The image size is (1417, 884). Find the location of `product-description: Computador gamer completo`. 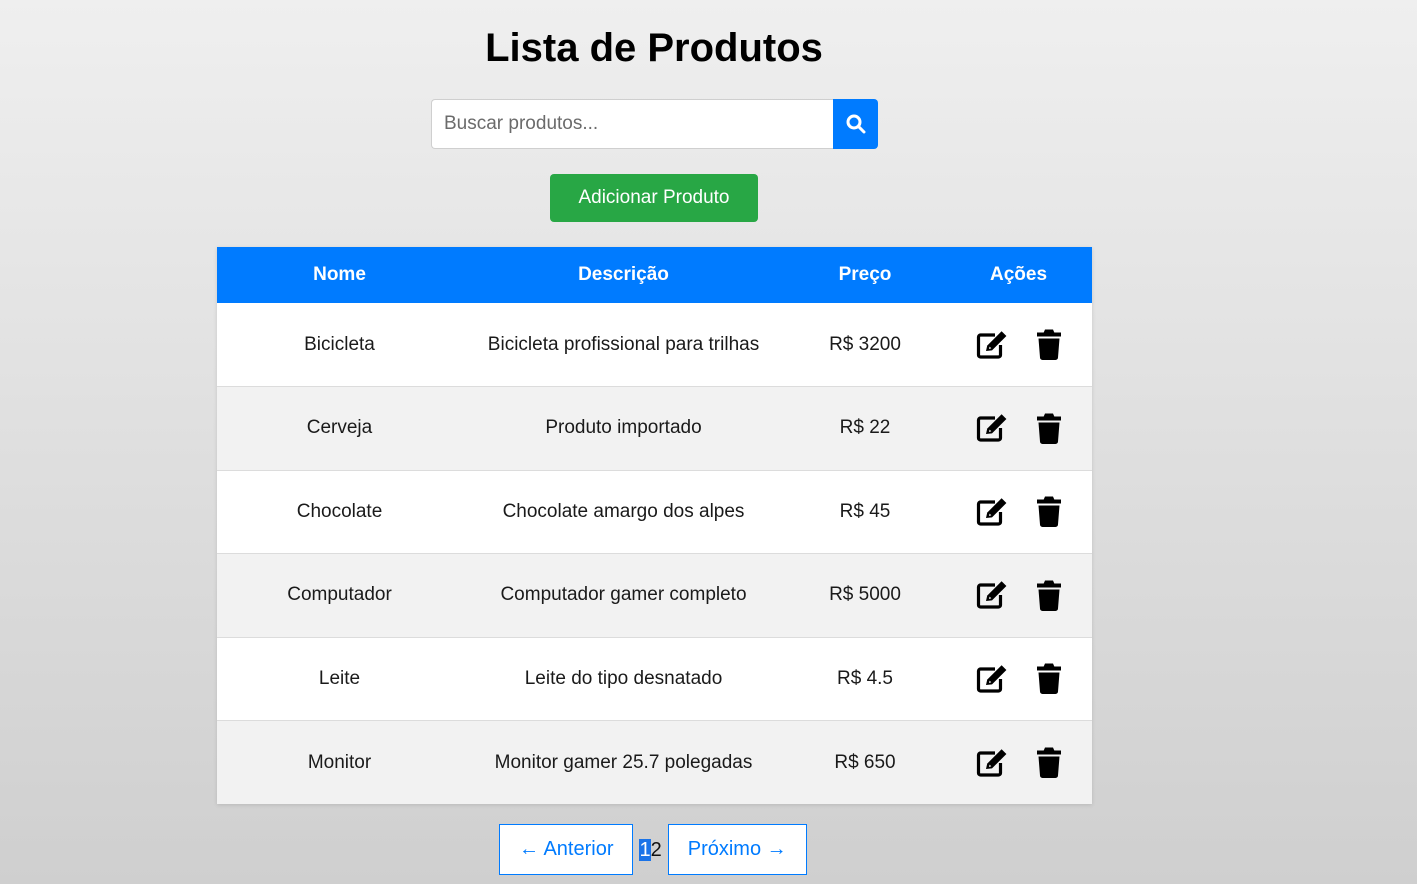

product-description: Computador gamer completo is located at coordinates (623, 595).